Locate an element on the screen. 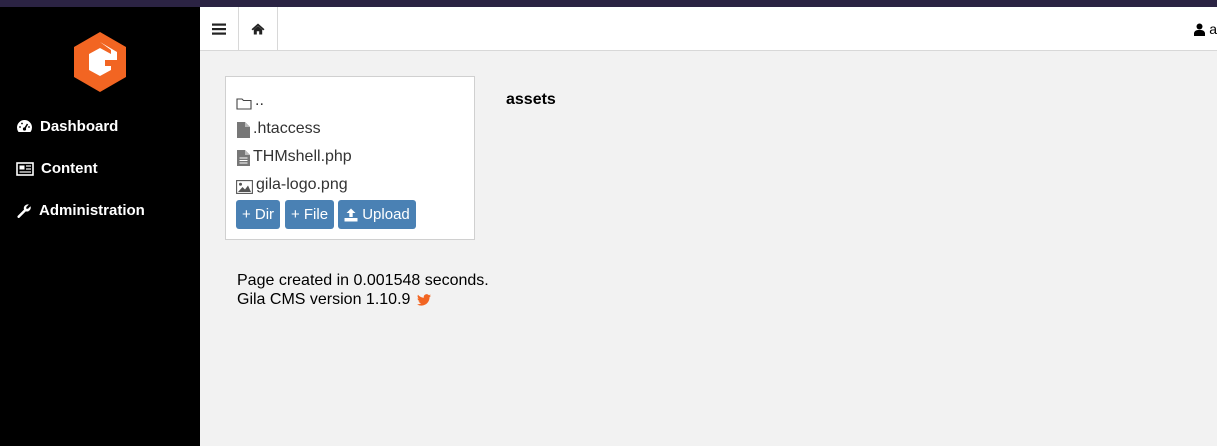  upload-button: Upload is located at coordinates (377, 214).